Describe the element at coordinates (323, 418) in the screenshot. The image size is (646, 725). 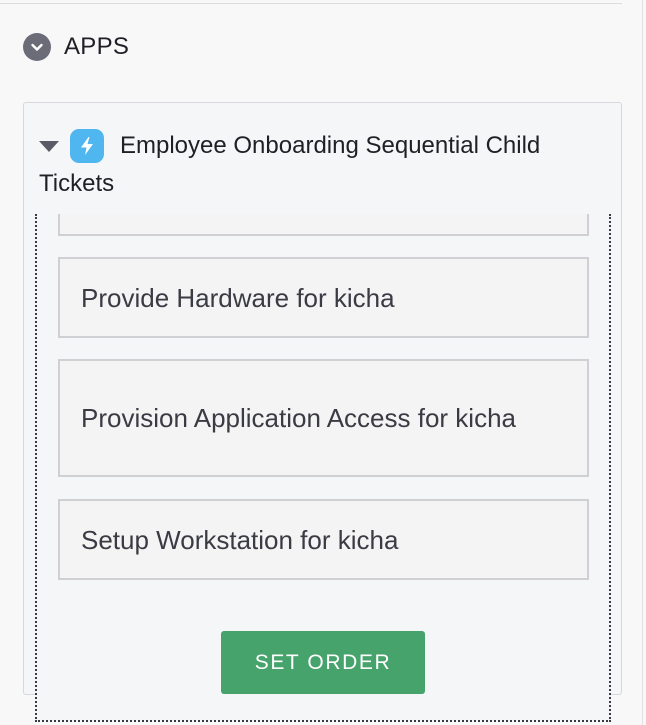
I see `ticket-item: Provision Application Access for kicha` at that location.